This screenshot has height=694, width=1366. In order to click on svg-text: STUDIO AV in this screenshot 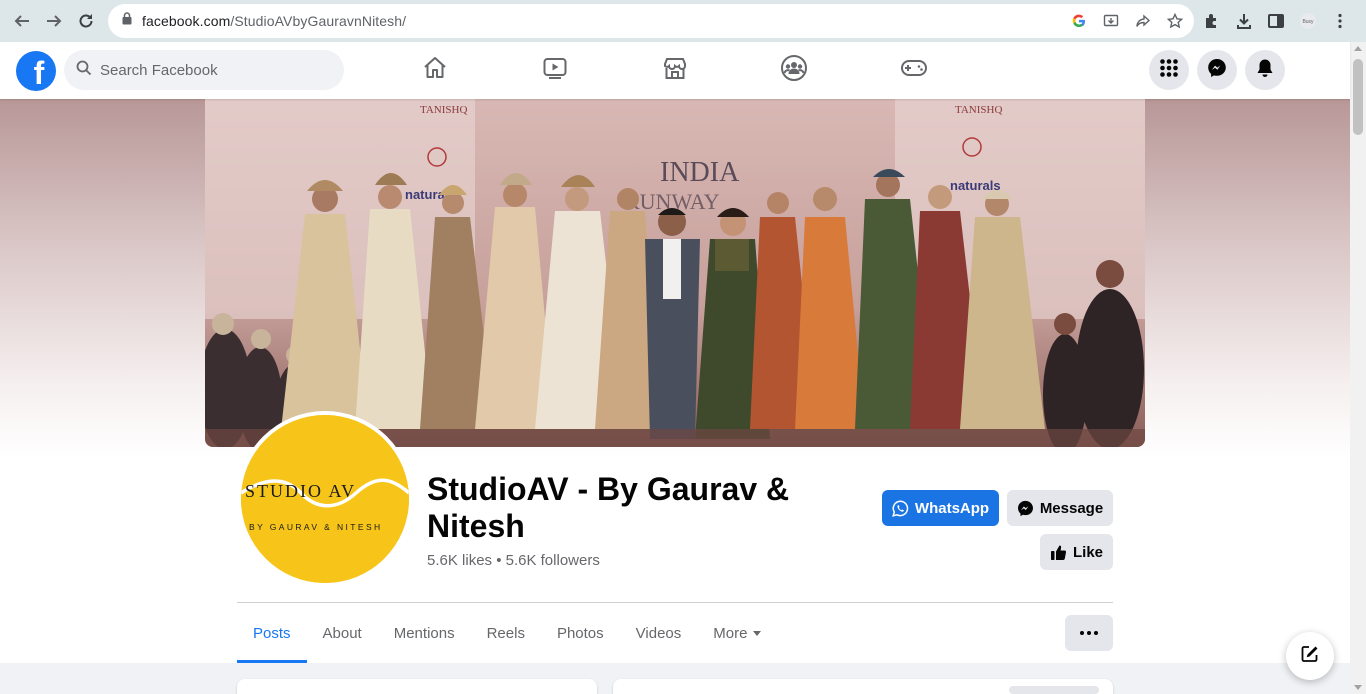, I will do `click(300, 491)`.